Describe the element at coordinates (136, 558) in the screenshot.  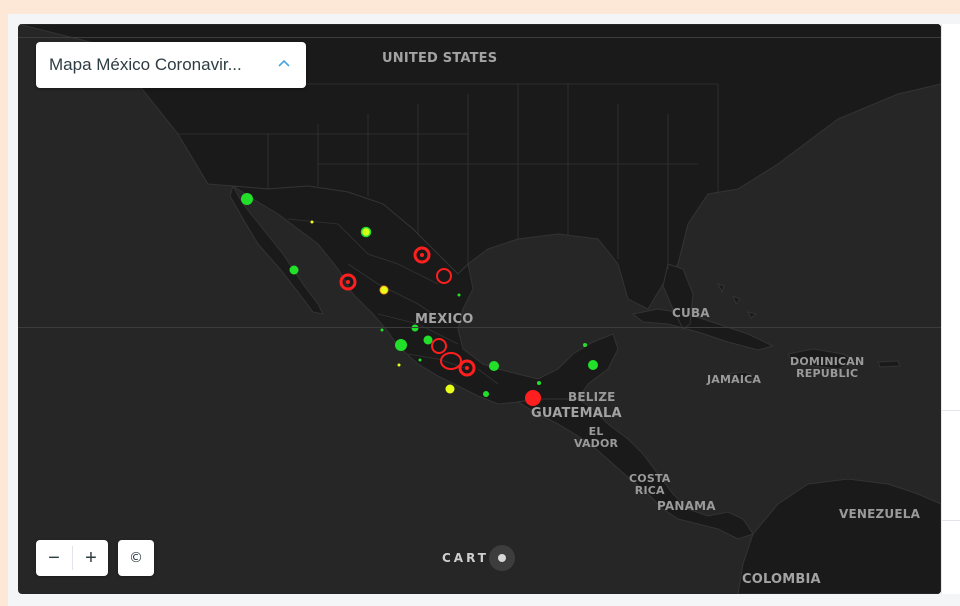
I see `attribution-button: ©` at that location.